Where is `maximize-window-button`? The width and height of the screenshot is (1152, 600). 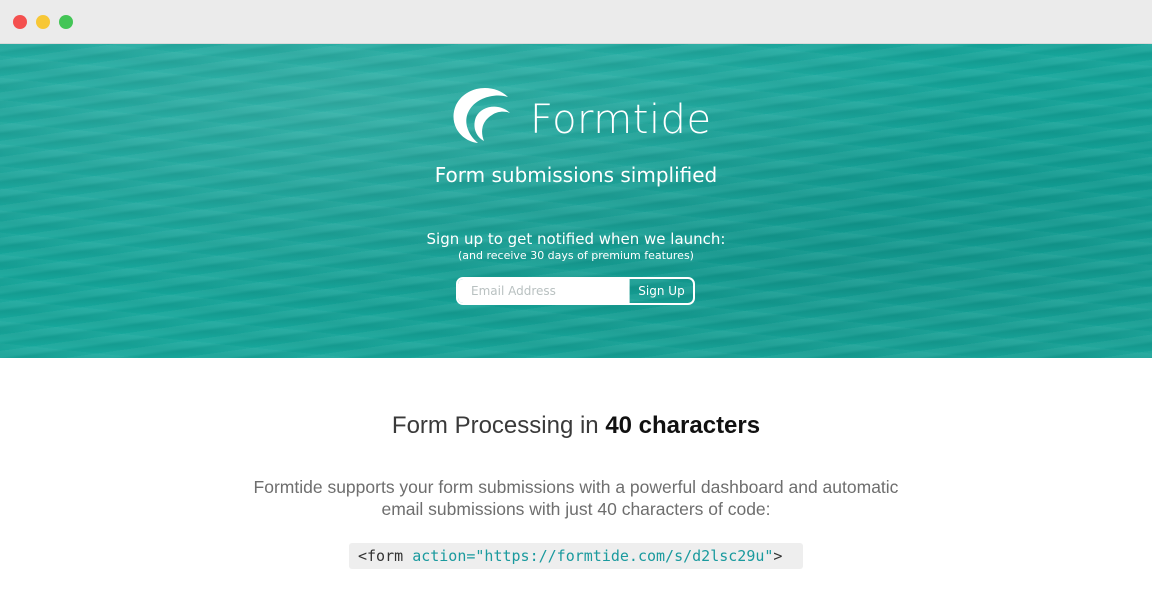 maximize-window-button is located at coordinates (66, 22).